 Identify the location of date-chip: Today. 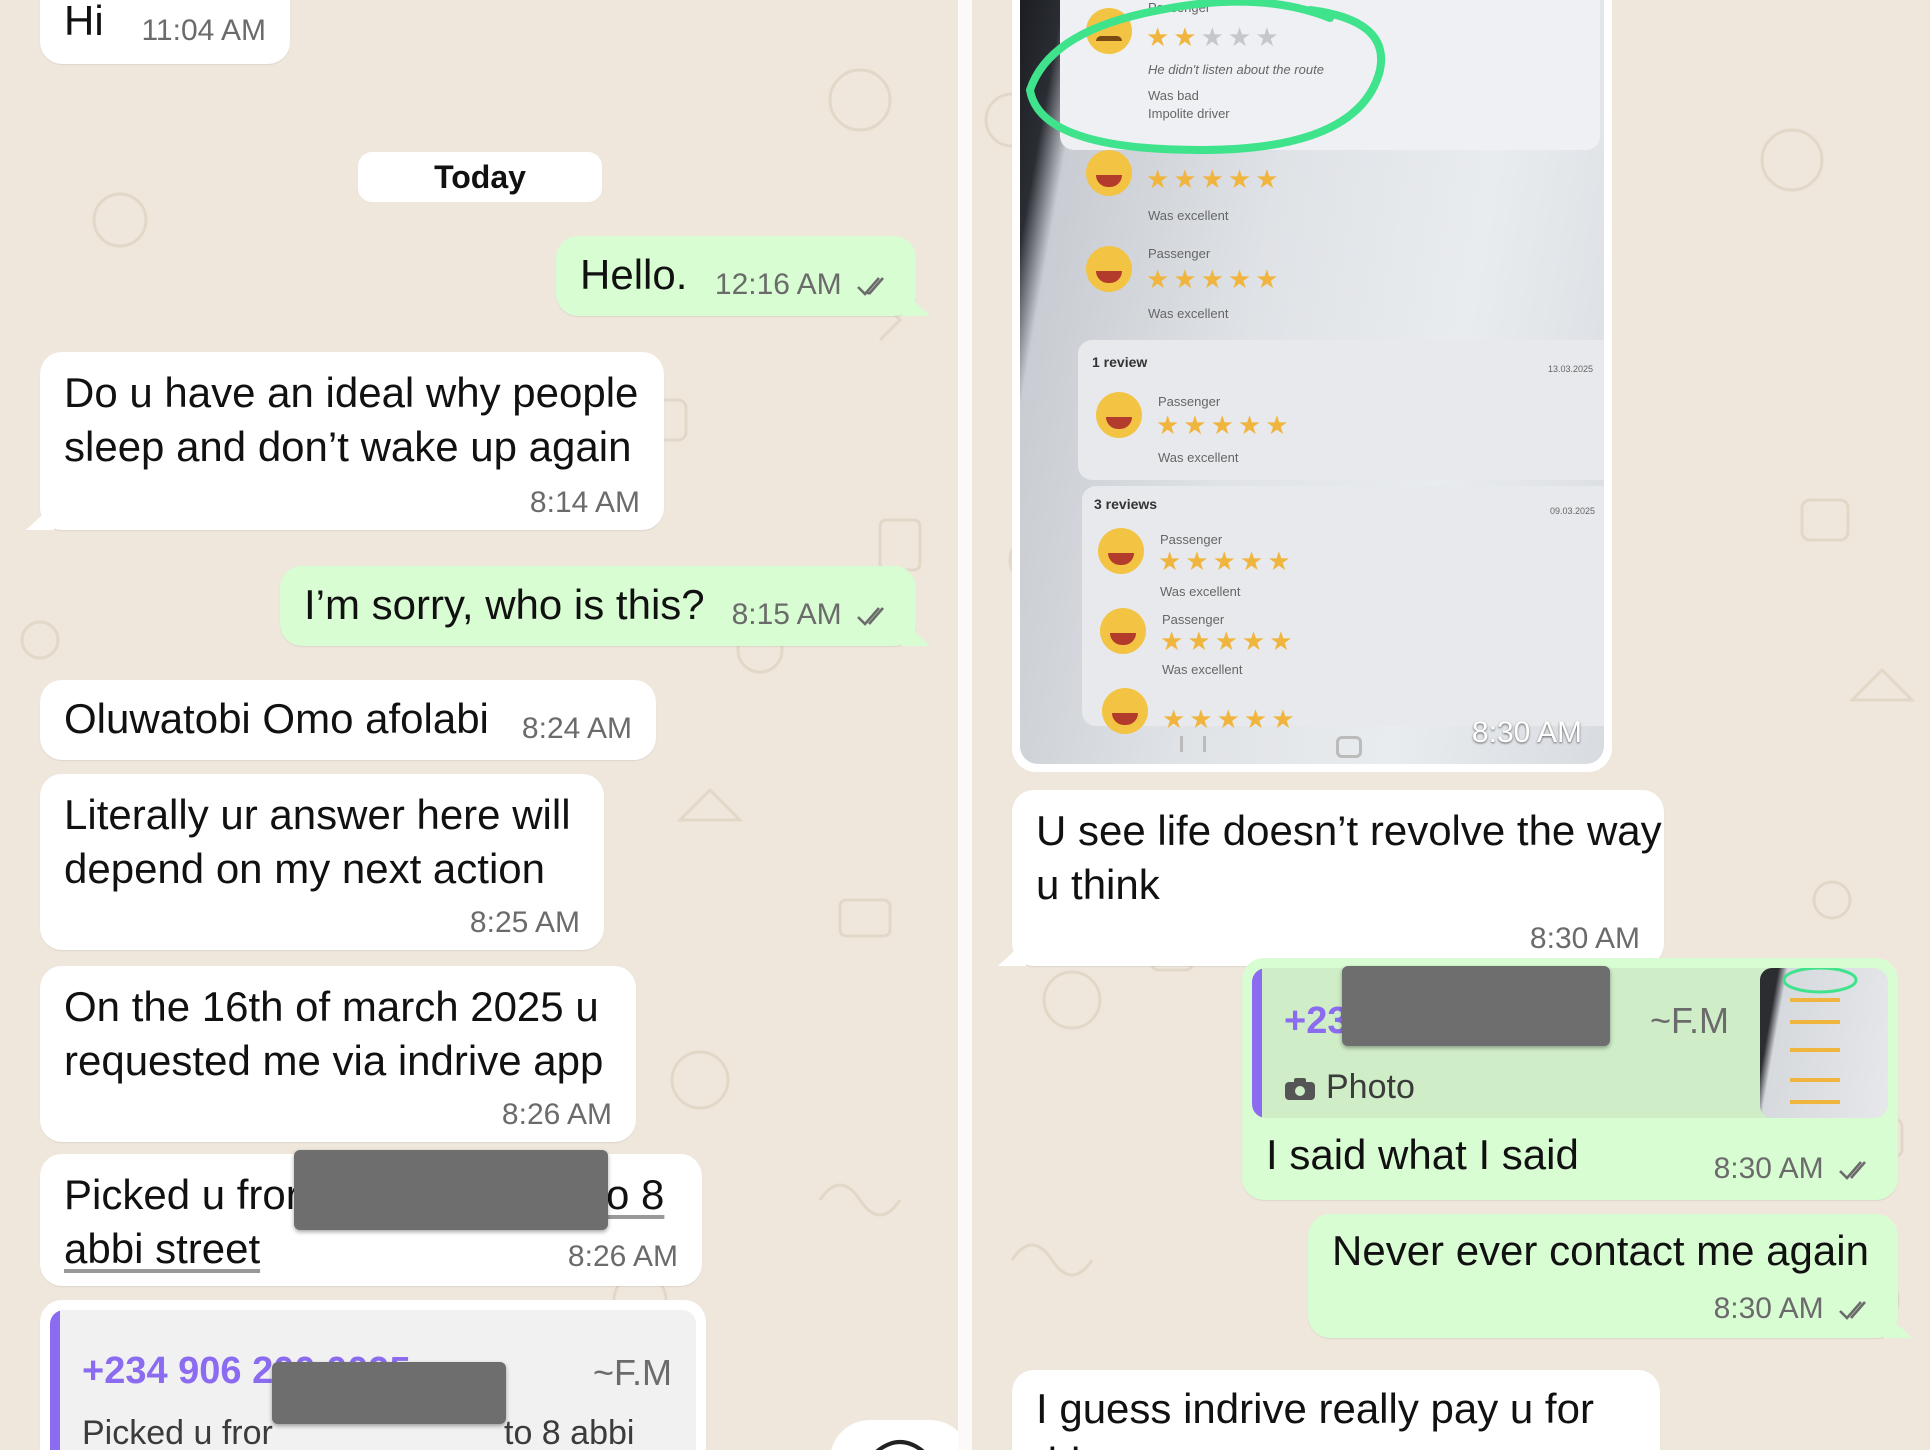
(480, 177).